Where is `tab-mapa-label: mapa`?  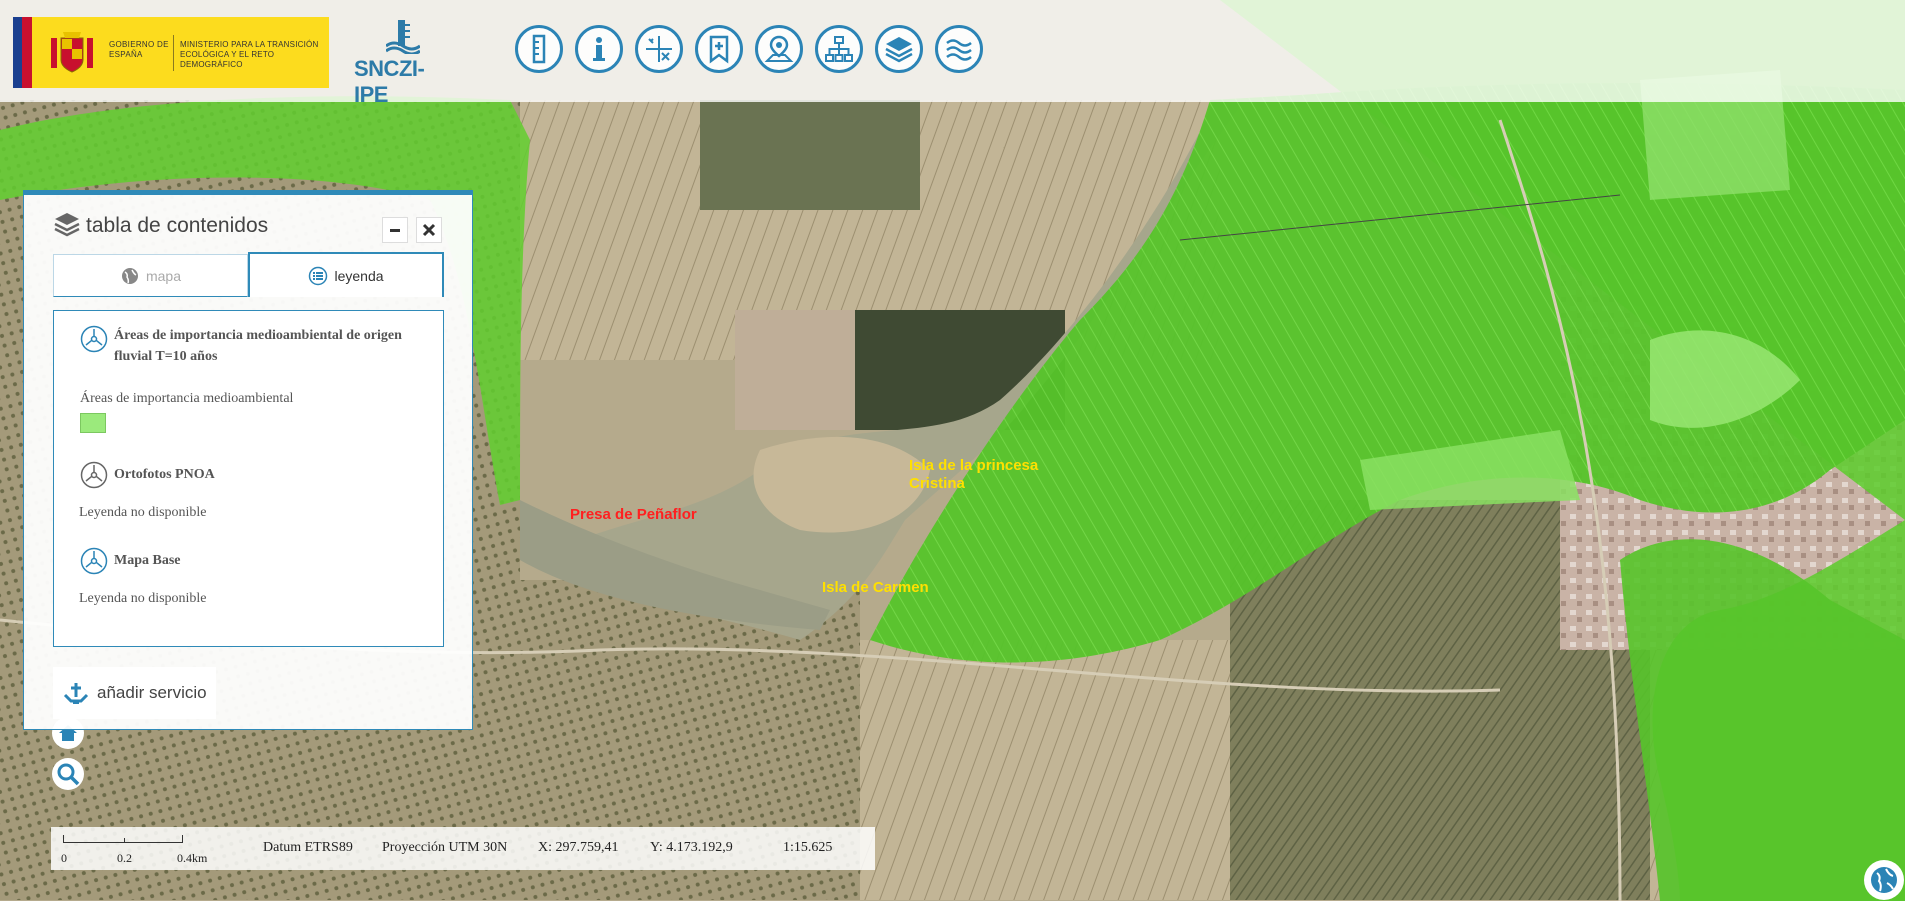 tab-mapa-label: mapa is located at coordinates (163, 275).